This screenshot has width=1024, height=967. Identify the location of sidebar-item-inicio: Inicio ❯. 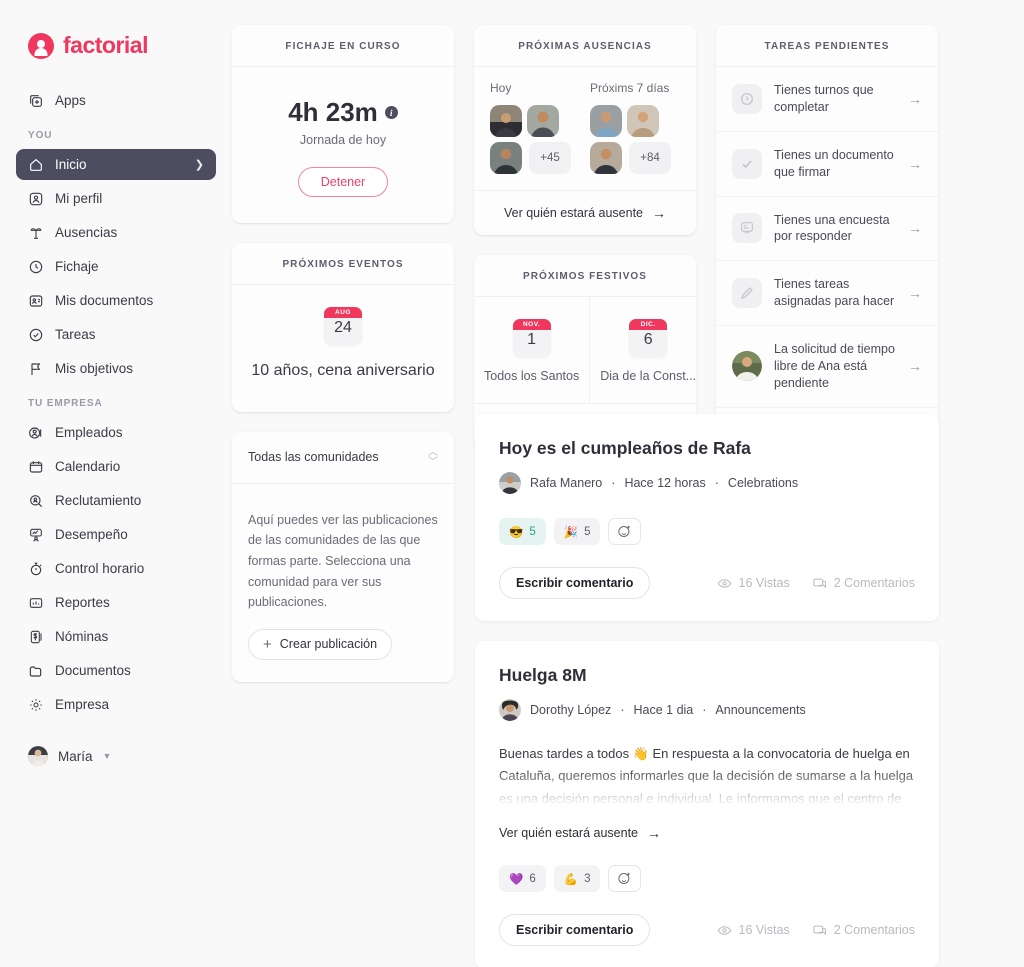
(116, 164).